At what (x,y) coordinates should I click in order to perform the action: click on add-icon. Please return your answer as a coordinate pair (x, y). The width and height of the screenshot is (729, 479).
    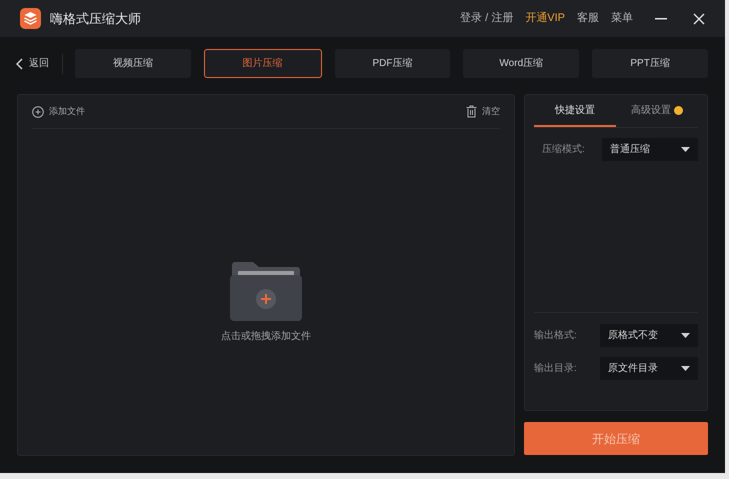
    Looking at the image, I should click on (38, 112).